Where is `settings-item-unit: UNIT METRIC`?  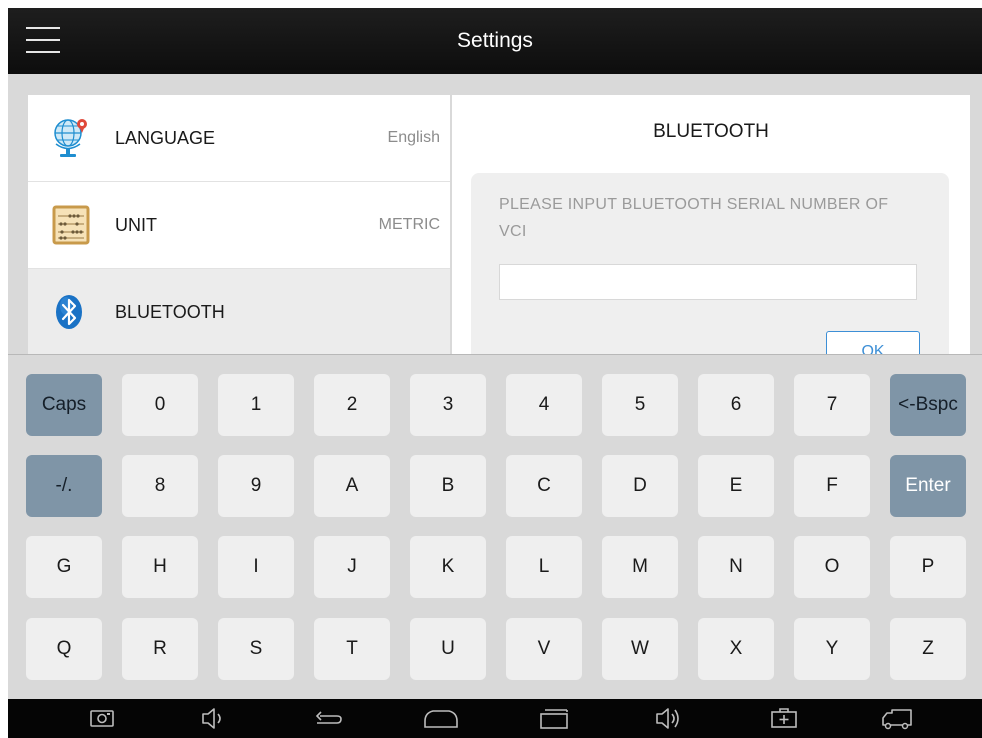 settings-item-unit: UNIT METRIC is located at coordinates (239, 225).